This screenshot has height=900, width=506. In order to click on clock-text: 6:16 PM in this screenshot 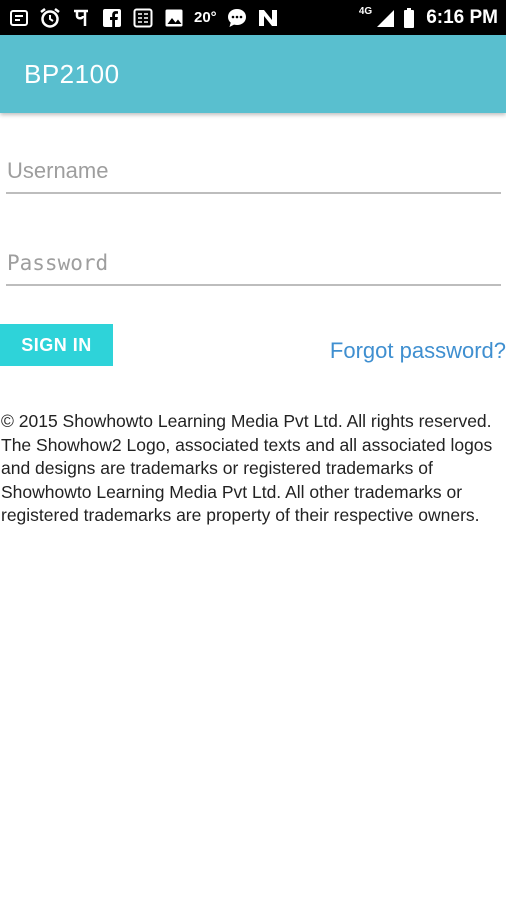, I will do `click(462, 17)`.